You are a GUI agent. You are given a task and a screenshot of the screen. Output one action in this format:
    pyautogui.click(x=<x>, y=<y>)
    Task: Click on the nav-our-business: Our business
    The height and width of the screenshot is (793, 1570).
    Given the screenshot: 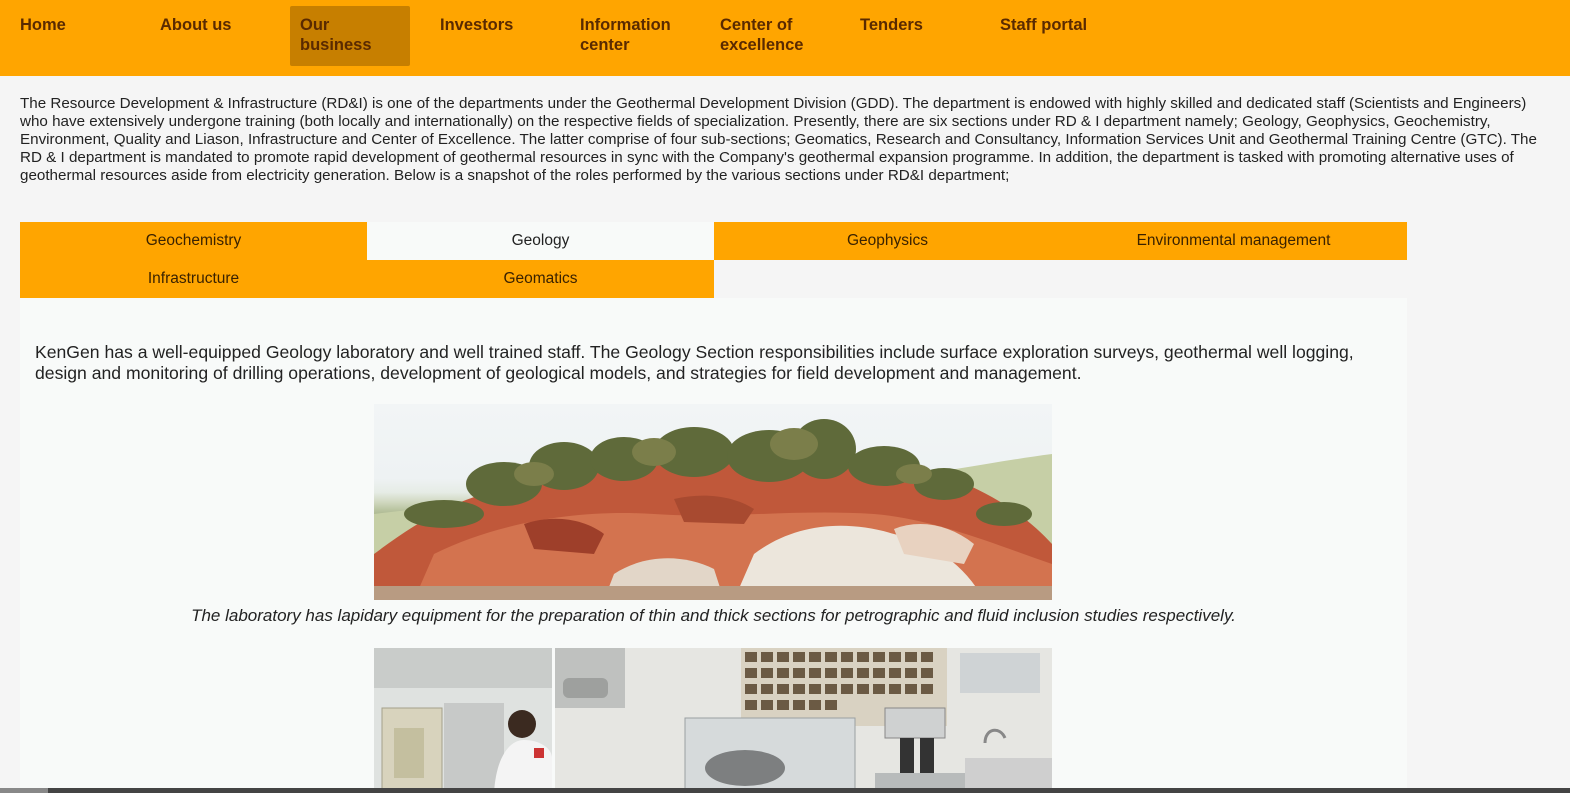 What is the action you would take?
    pyautogui.click(x=350, y=36)
    